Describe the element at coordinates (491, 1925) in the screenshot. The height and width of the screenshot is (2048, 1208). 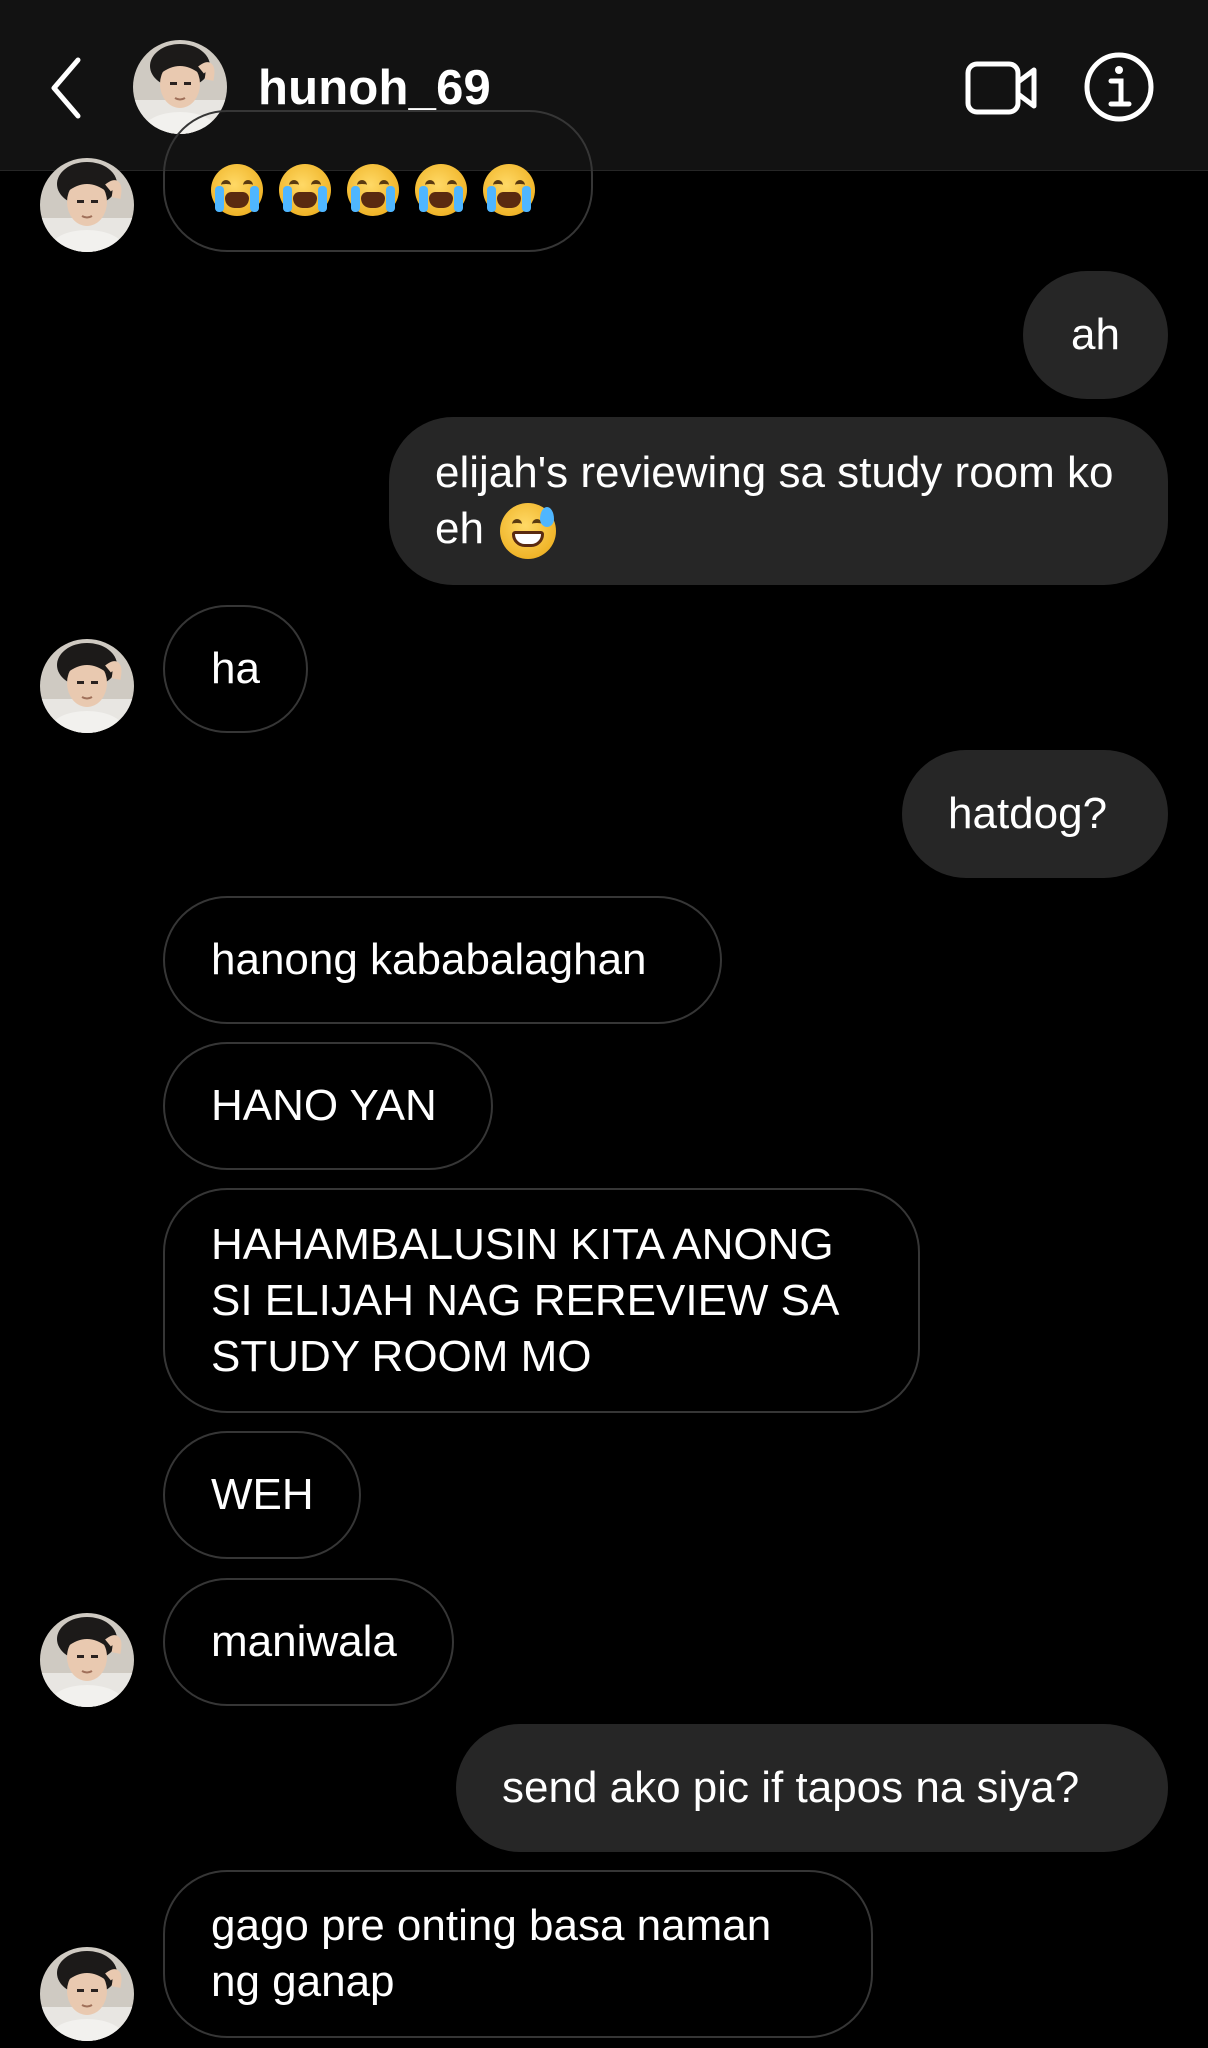
I see `message-text-line: gago pre onting basa naman` at that location.